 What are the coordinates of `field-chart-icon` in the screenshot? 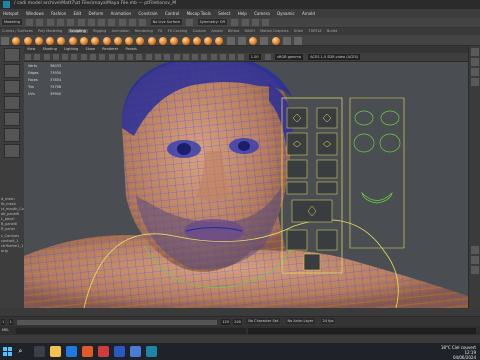 It's located at (102, 57).